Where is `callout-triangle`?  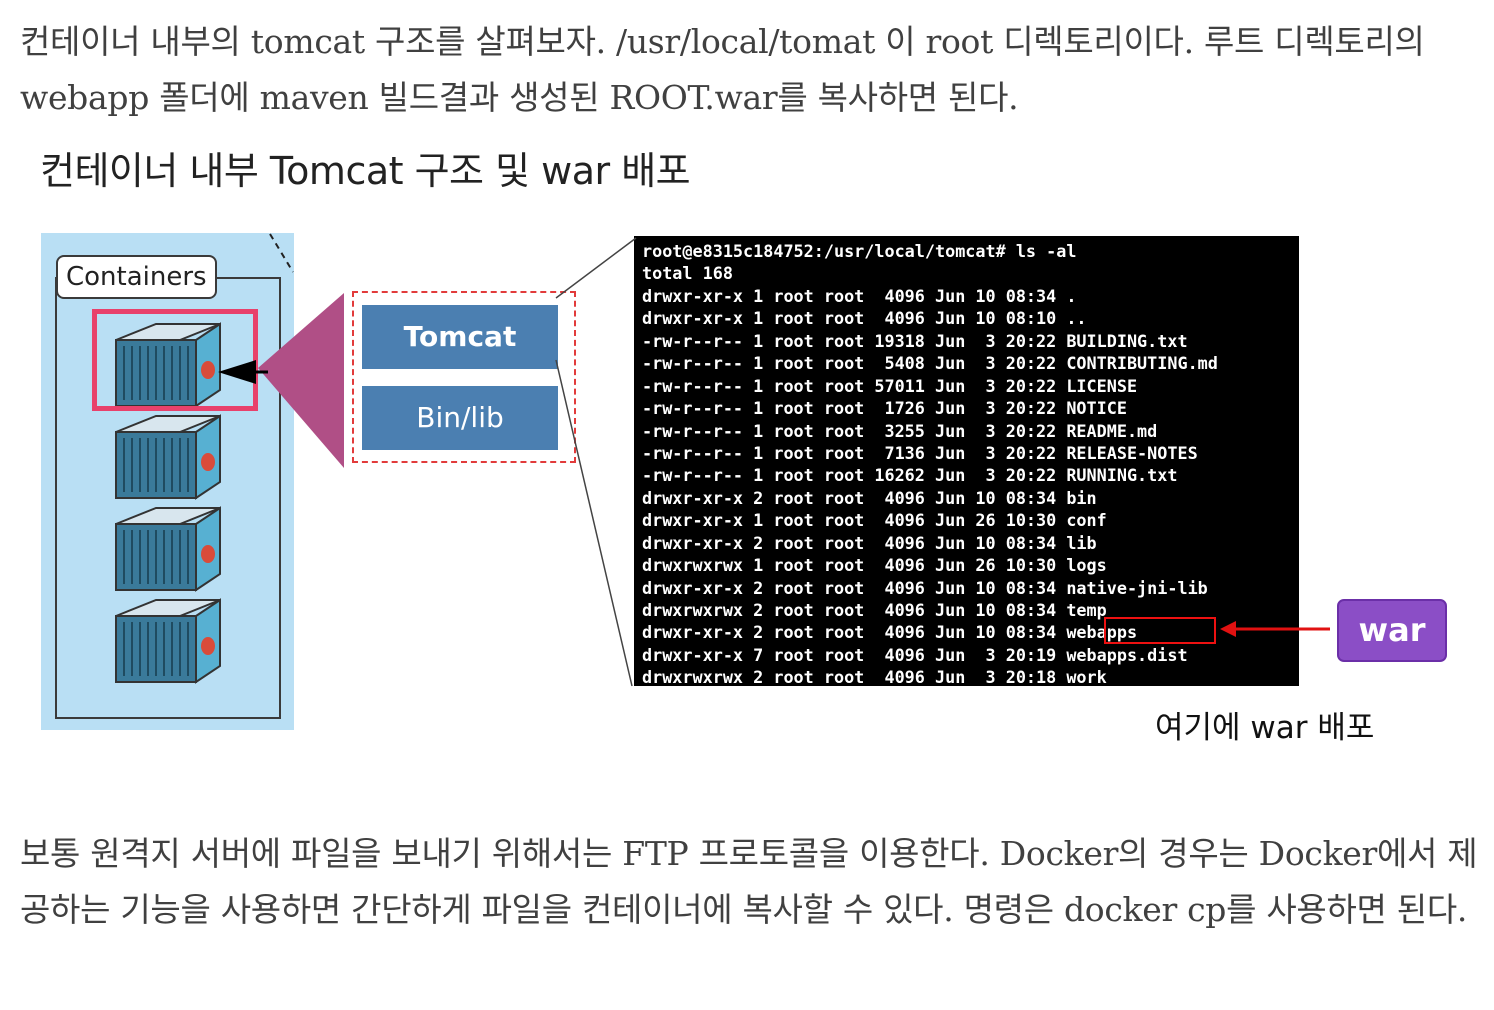 callout-triangle is located at coordinates (301, 380).